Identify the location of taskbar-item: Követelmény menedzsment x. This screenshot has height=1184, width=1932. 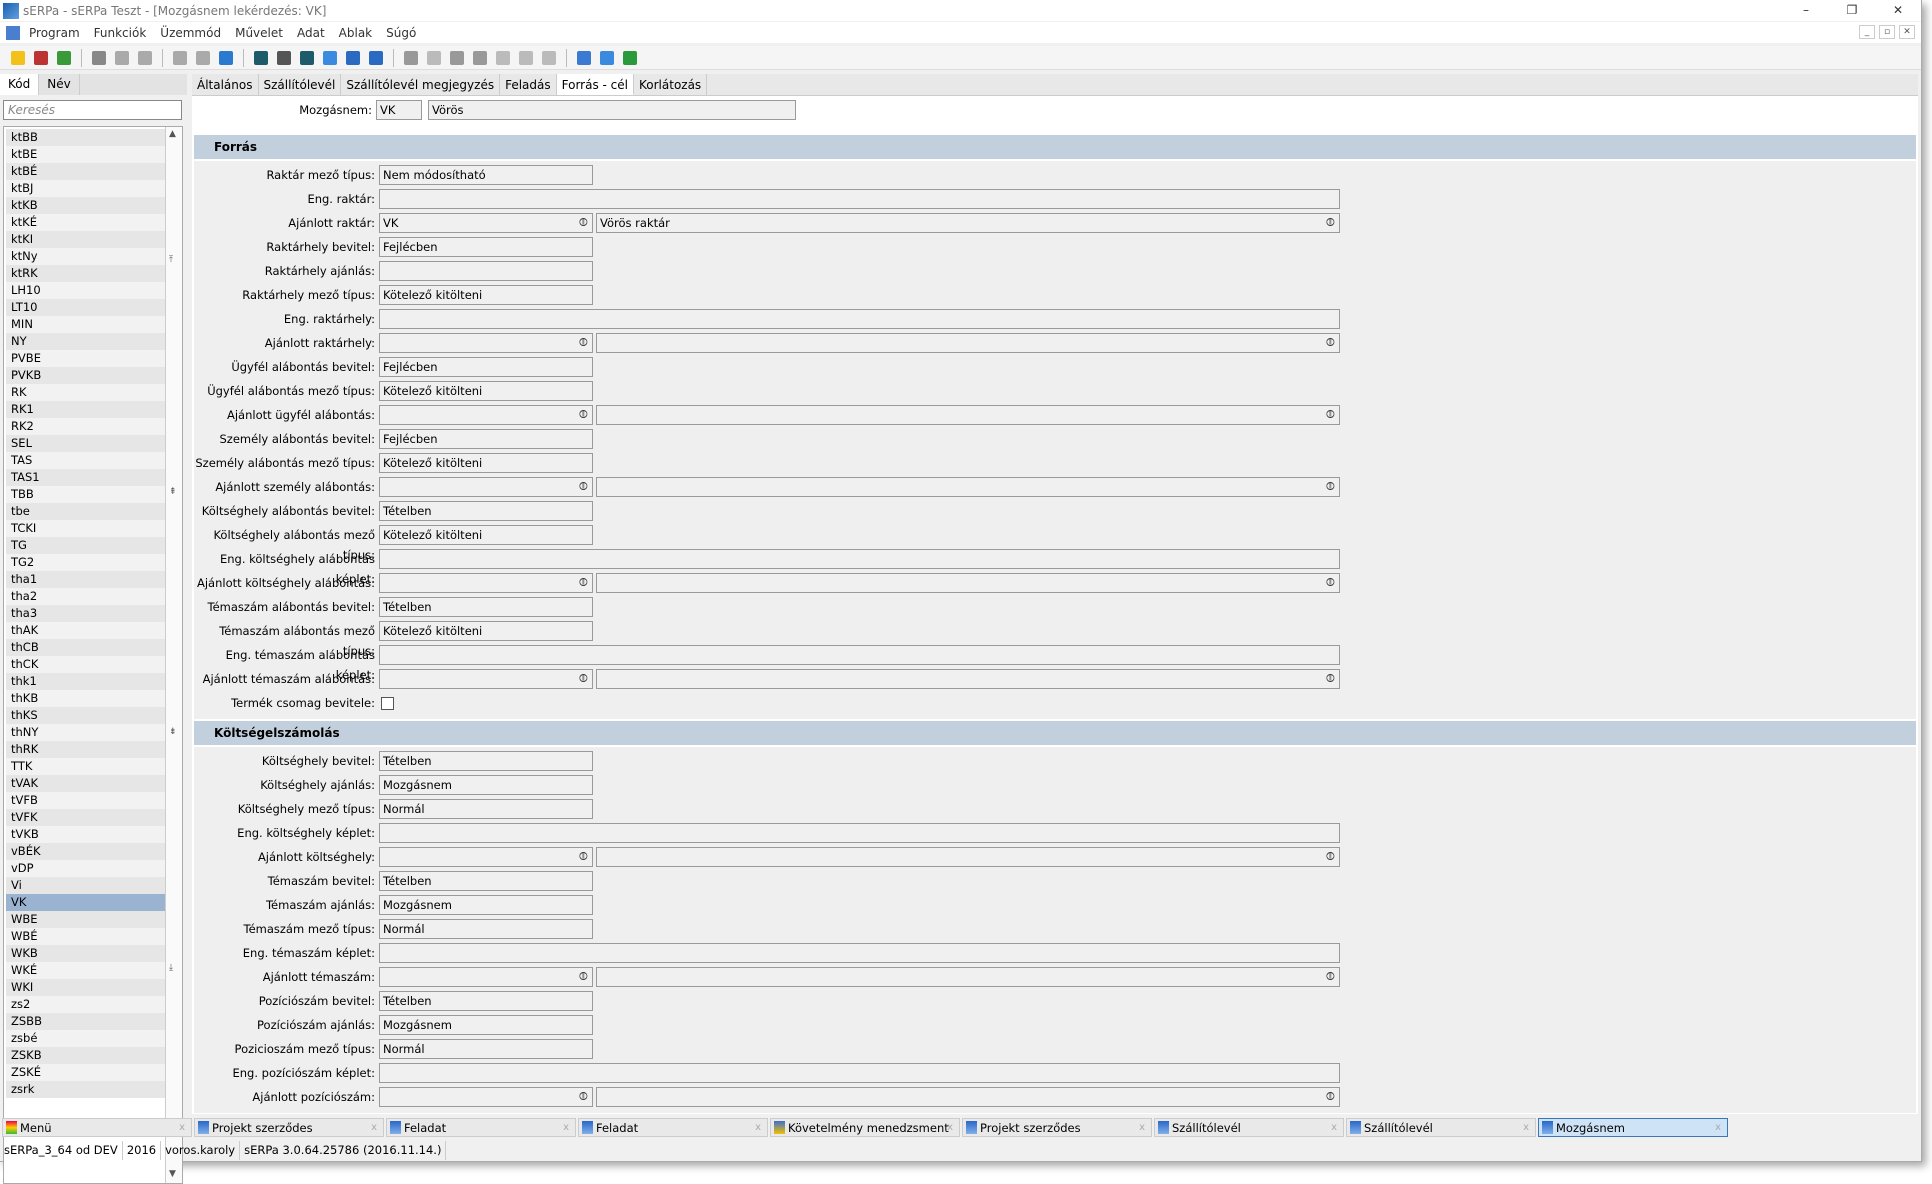
(865, 1127).